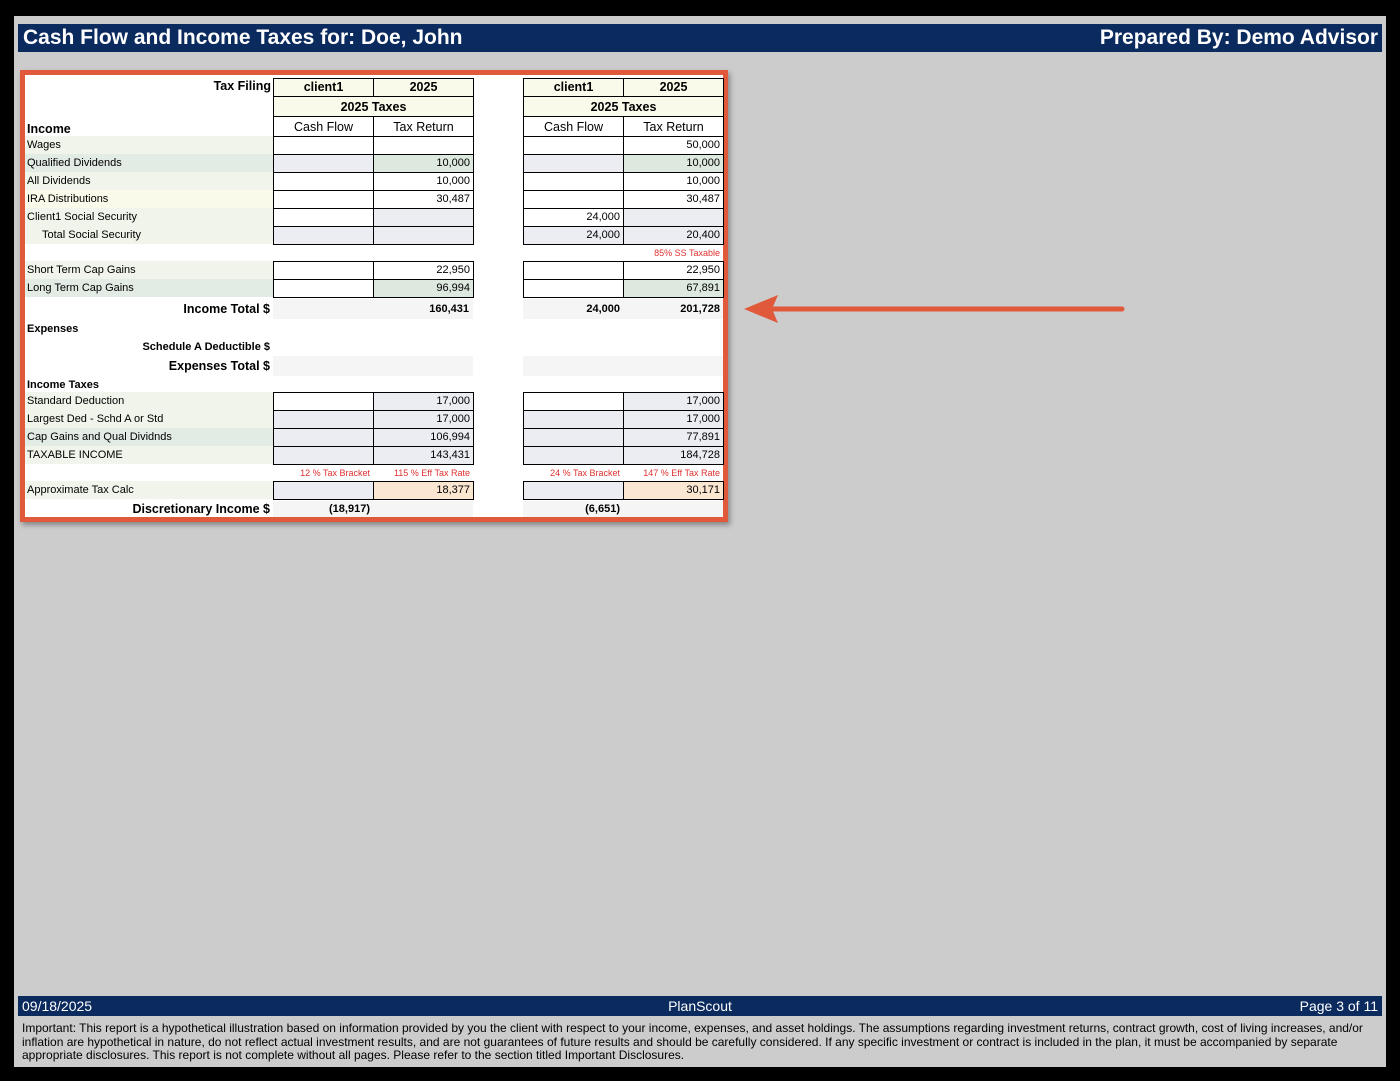 The height and width of the screenshot is (1081, 1400). Describe the element at coordinates (423, 419) in the screenshot. I see `cell-largest-a-tr: 17,000` at that location.